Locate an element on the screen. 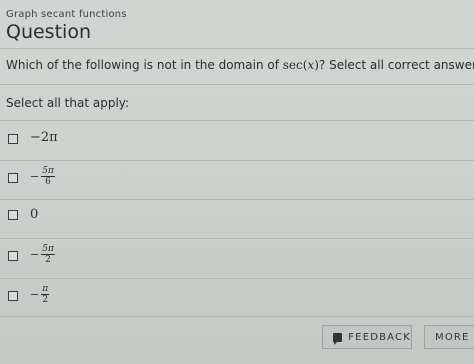 The width and height of the screenshot is (474, 364). feedback-button: FEEDBACK is located at coordinates (367, 337).